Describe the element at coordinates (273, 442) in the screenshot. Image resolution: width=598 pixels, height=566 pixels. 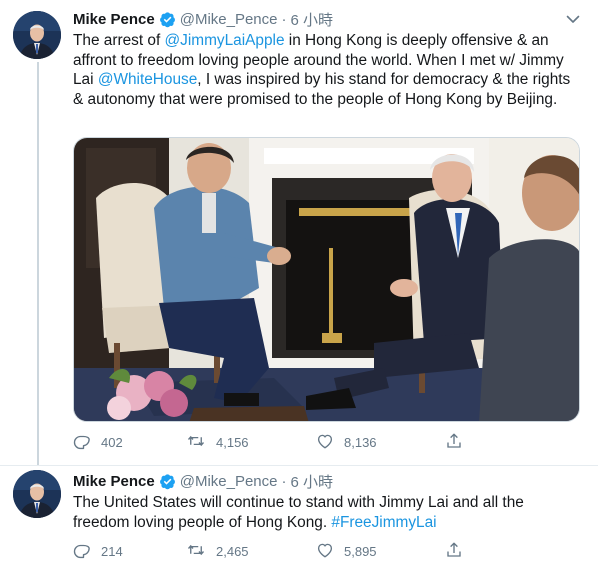
I see `tweet-actions: 402 4,156 8,136` at that location.